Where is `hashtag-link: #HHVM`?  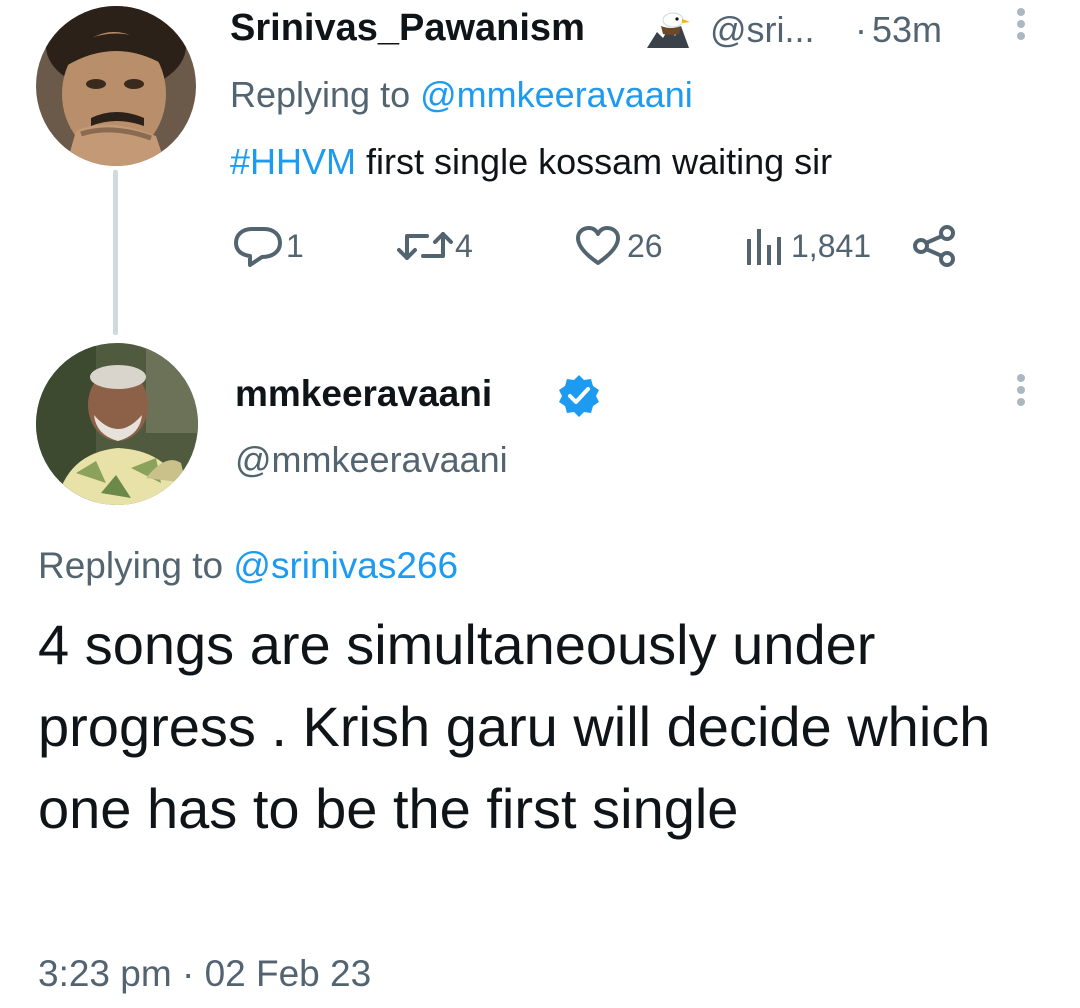 hashtag-link: #HHVM is located at coordinates (293, 161).